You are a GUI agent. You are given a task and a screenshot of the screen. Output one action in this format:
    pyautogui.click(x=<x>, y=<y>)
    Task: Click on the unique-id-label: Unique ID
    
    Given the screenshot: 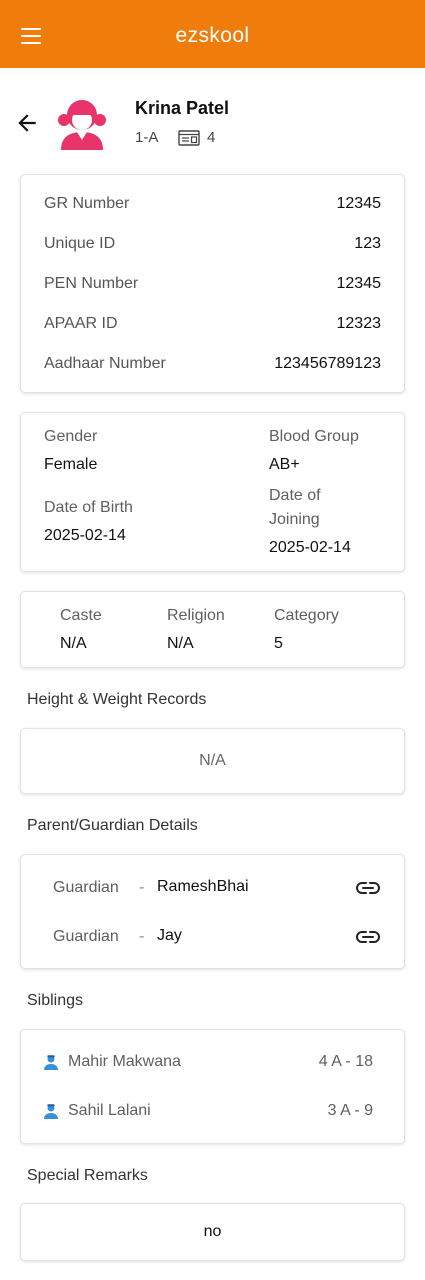 What is the action you would take?
    pyautogui.click(x=80, y=243)
    